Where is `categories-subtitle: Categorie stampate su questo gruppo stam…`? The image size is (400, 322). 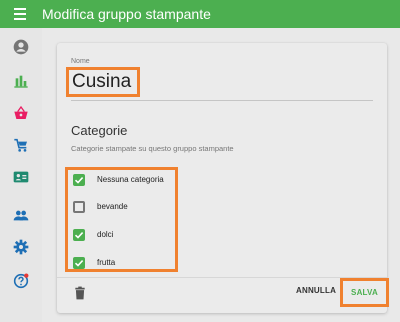 categories-subtitle: Categorie stampate su questo gruppo stam… is located at coordinates (152, 148).